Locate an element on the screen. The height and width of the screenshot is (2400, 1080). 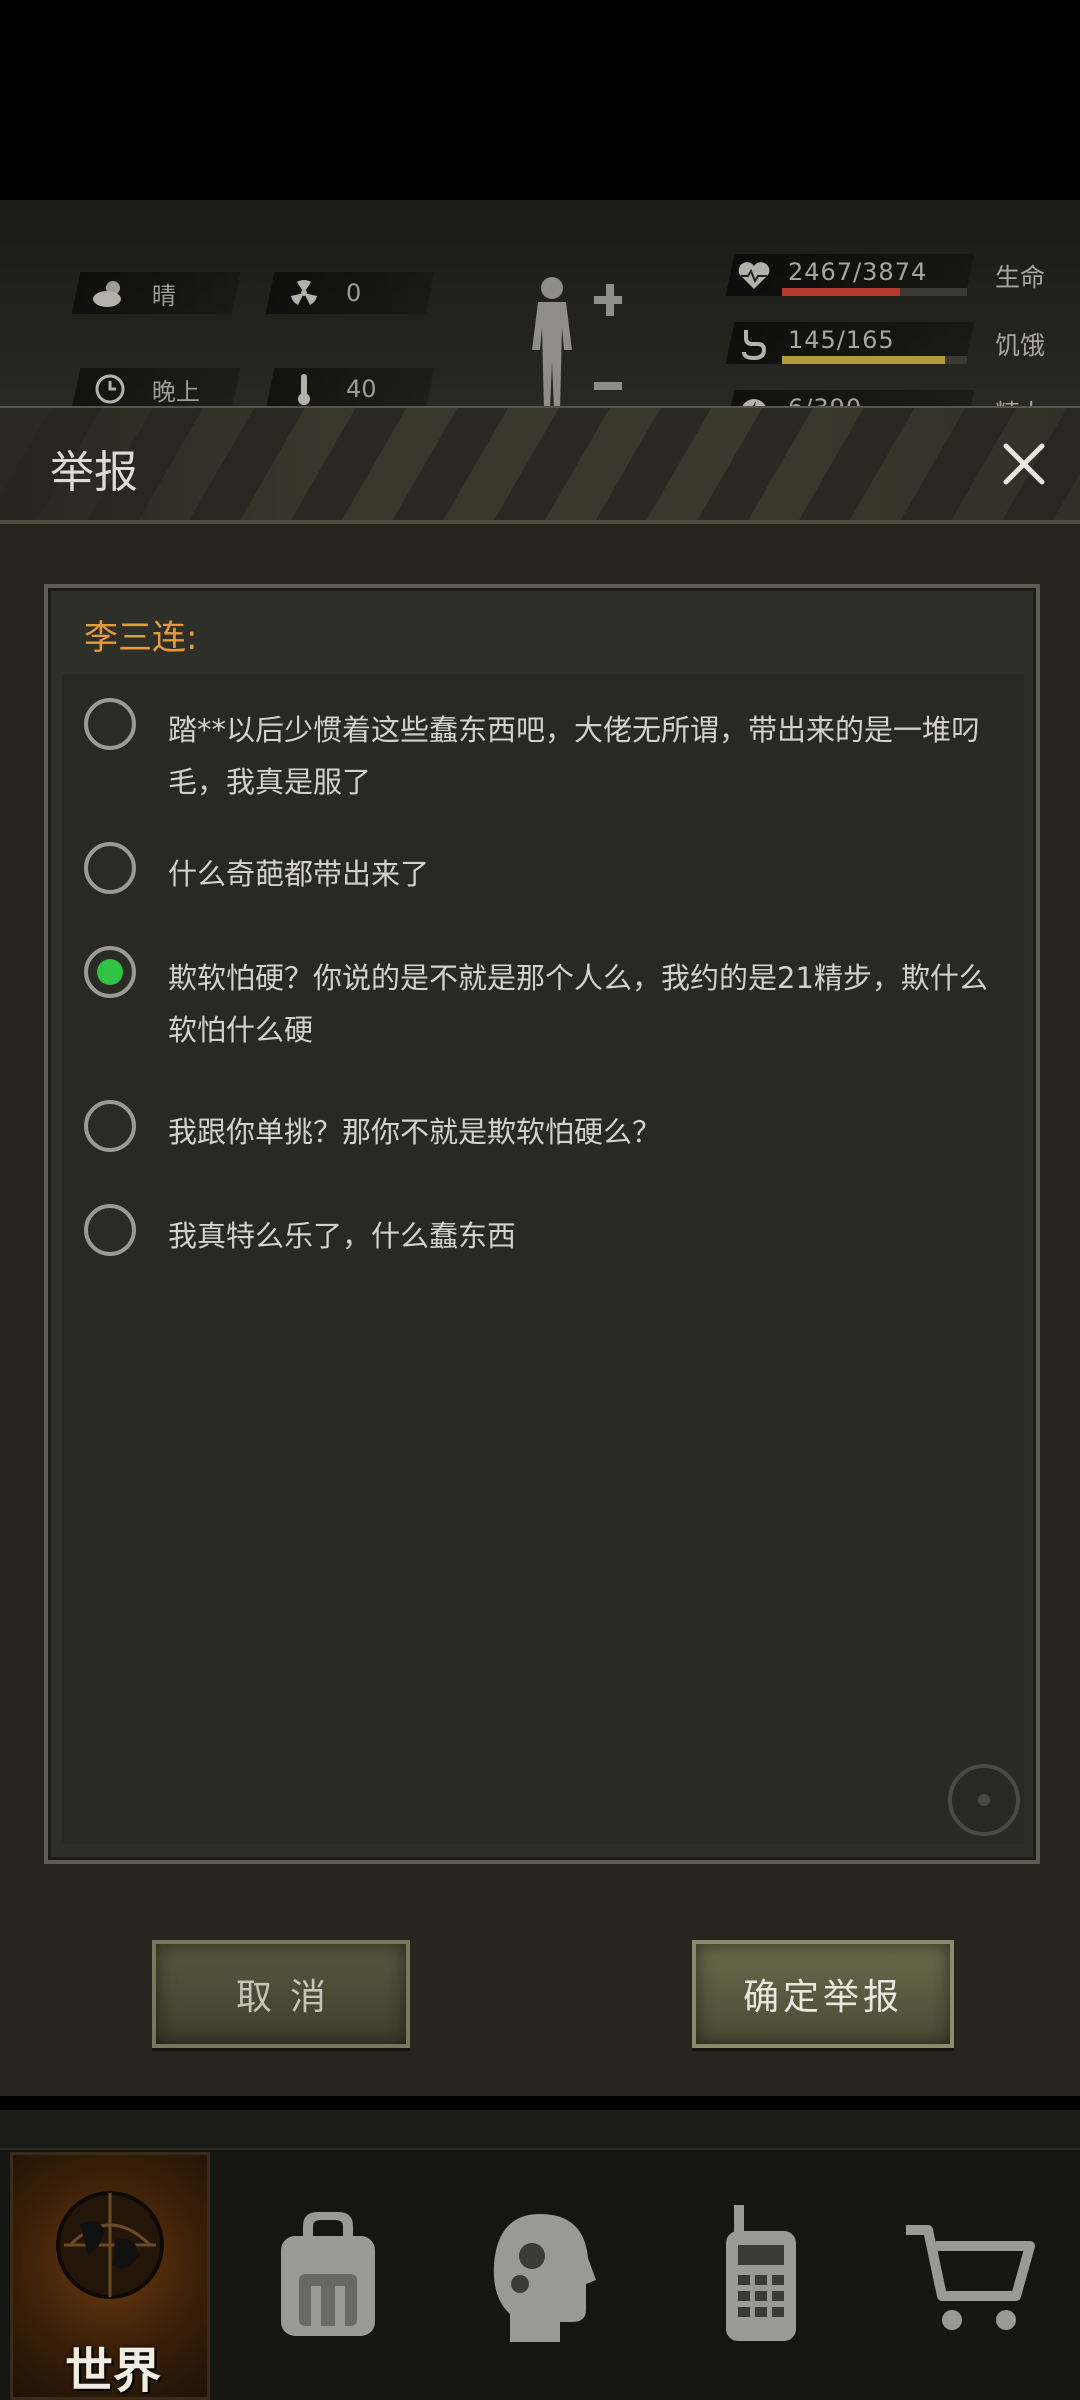
nav-radio is located at coordinates (760, 2276).